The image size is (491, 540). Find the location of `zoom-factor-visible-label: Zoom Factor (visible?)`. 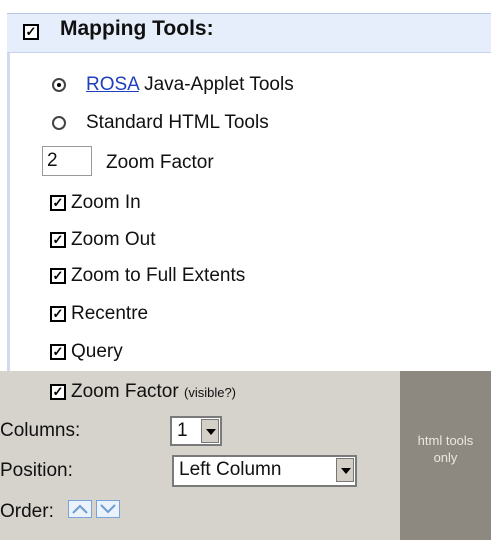

zoom-factor-visible-label: Zoom Factor (visible?) is located at coordinates (153, 391).